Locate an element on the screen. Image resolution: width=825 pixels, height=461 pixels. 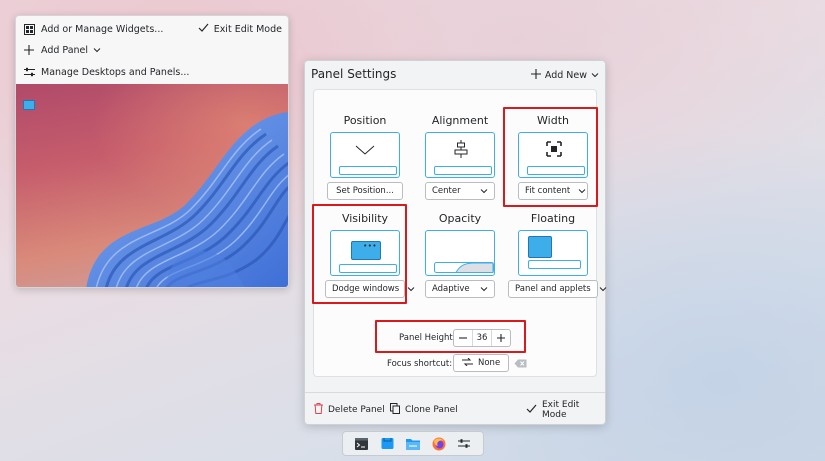
window-icon: ••• is located at coordinates (366, 250).